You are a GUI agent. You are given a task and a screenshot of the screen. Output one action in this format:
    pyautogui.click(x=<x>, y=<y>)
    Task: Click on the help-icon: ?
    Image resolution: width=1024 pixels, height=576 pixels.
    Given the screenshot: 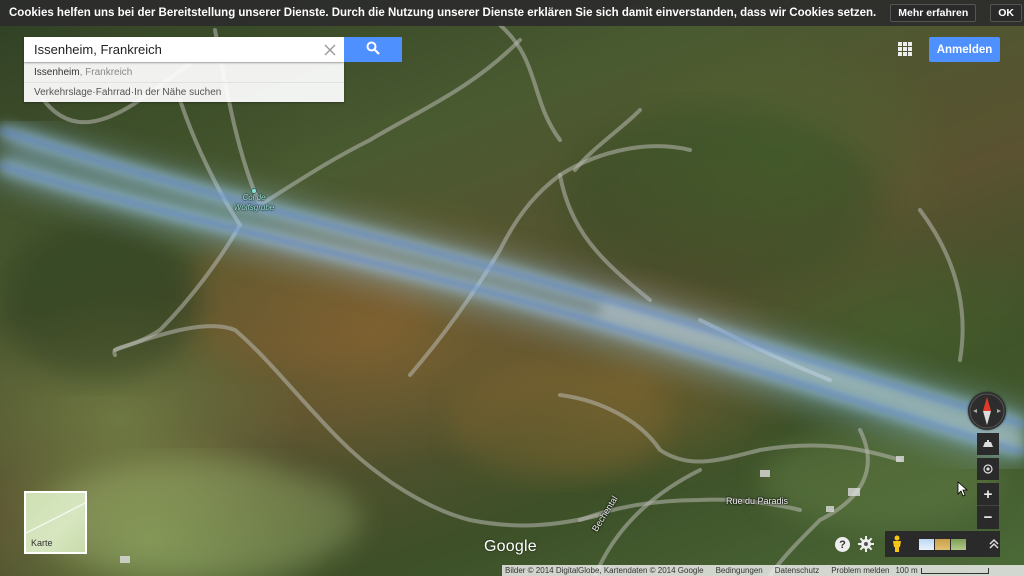 What is the action you would take?
    pyautogui.click(x=842, y=544)
    